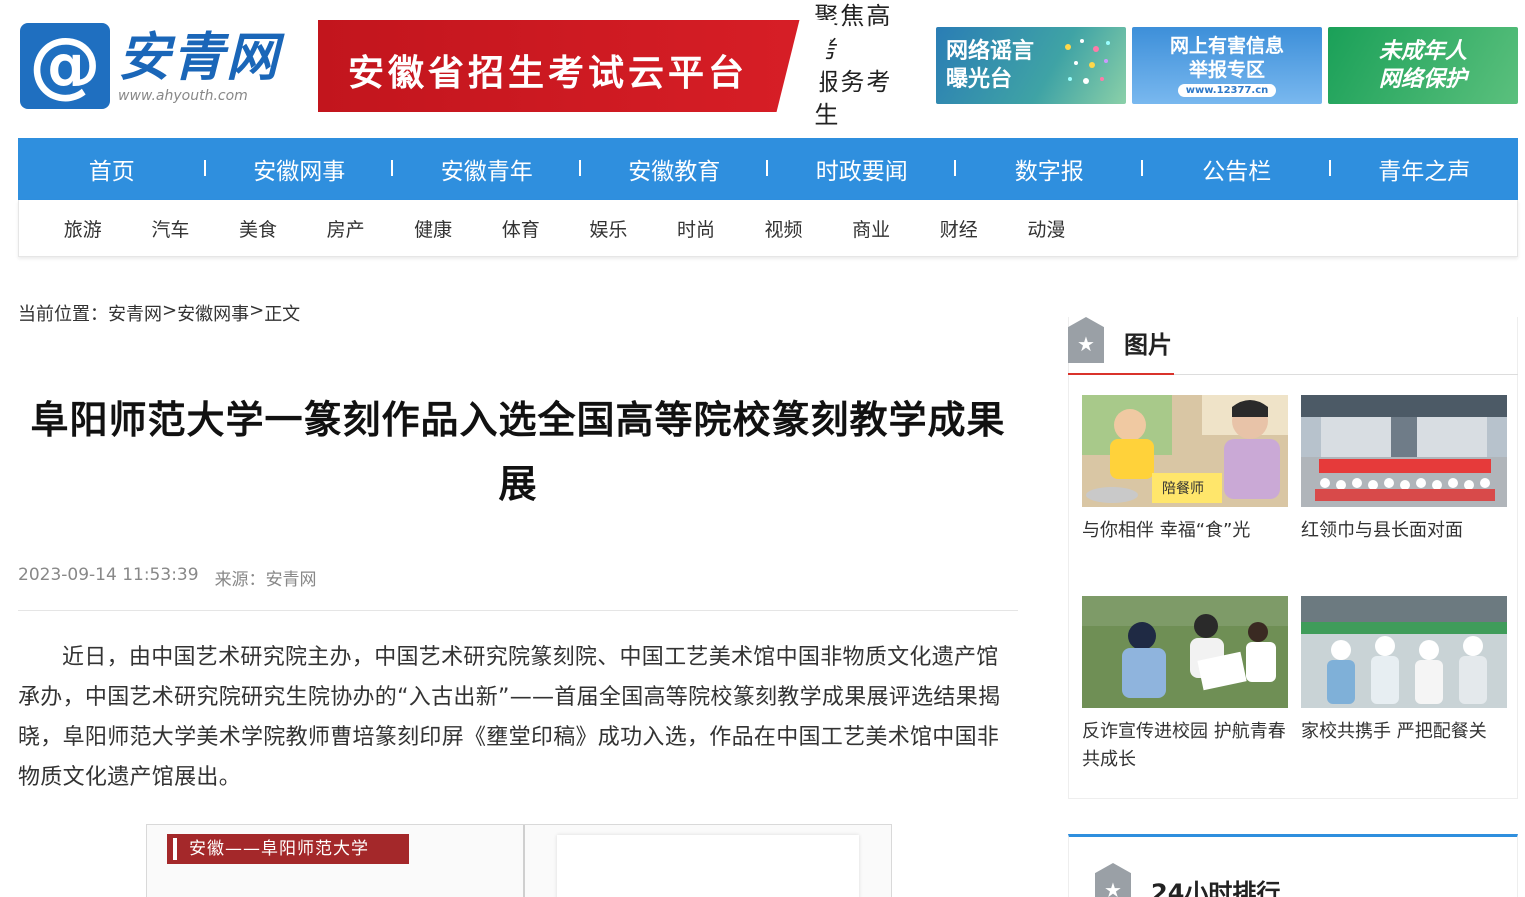 The width and height of the screenshot is (1525, 897). I want to click on main-nav: 首页 安徽网事 安徽青年 安徽教育 时政要闻 数字报 公告栏 青年之声, so click(768, 169).